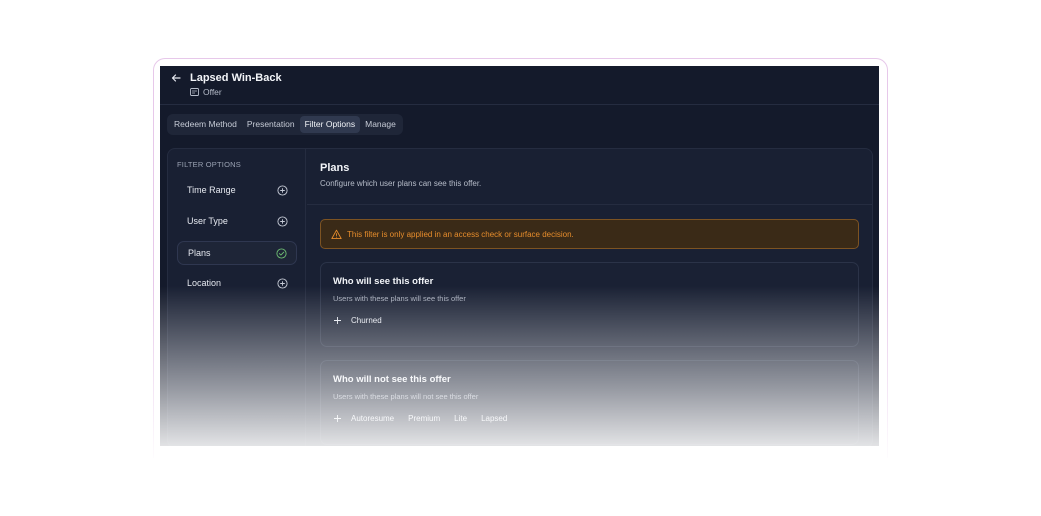 The image size is (1041, 516). What do you see at coordinates (209, 164) in the screenshot?
I see `sidebar-heading: FILTER OPTIONS` at bounding box center [209, 164].